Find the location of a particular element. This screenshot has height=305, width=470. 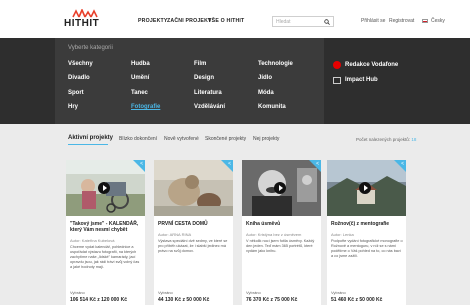

czech-flag-icon is located at coordinates (425, 21).